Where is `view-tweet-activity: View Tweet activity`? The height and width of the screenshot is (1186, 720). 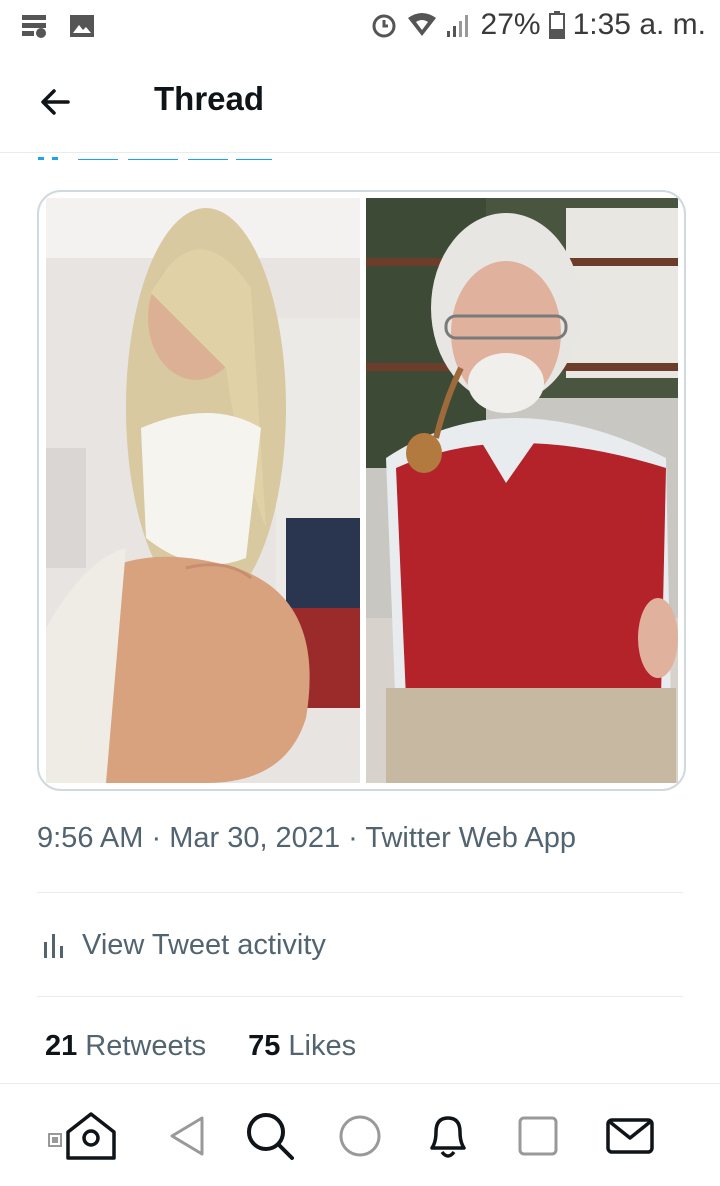
view-tweet-activity: View Tweet activity is located at coordinates (183, 945).